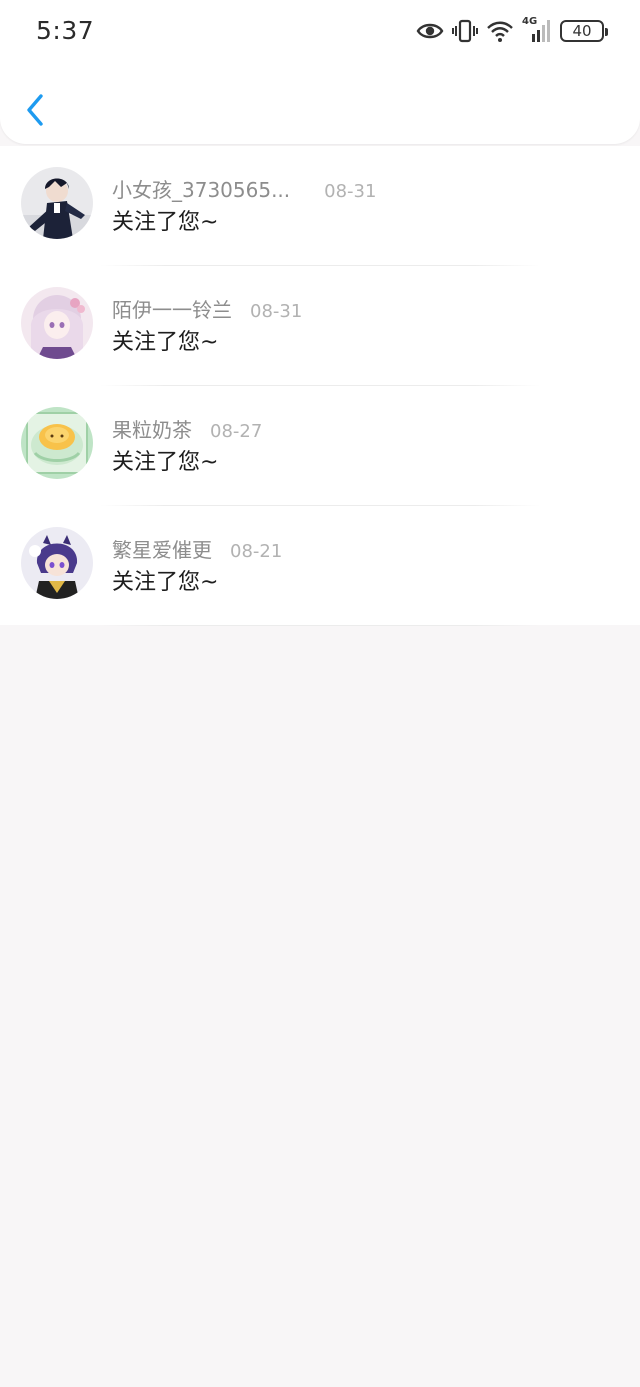 This screenshot has width=640, height=1387. What do you see at coordinates (152, 428) in the screenshot?
I see `username: 果粒奶茶` at bounding box center [152, 428].